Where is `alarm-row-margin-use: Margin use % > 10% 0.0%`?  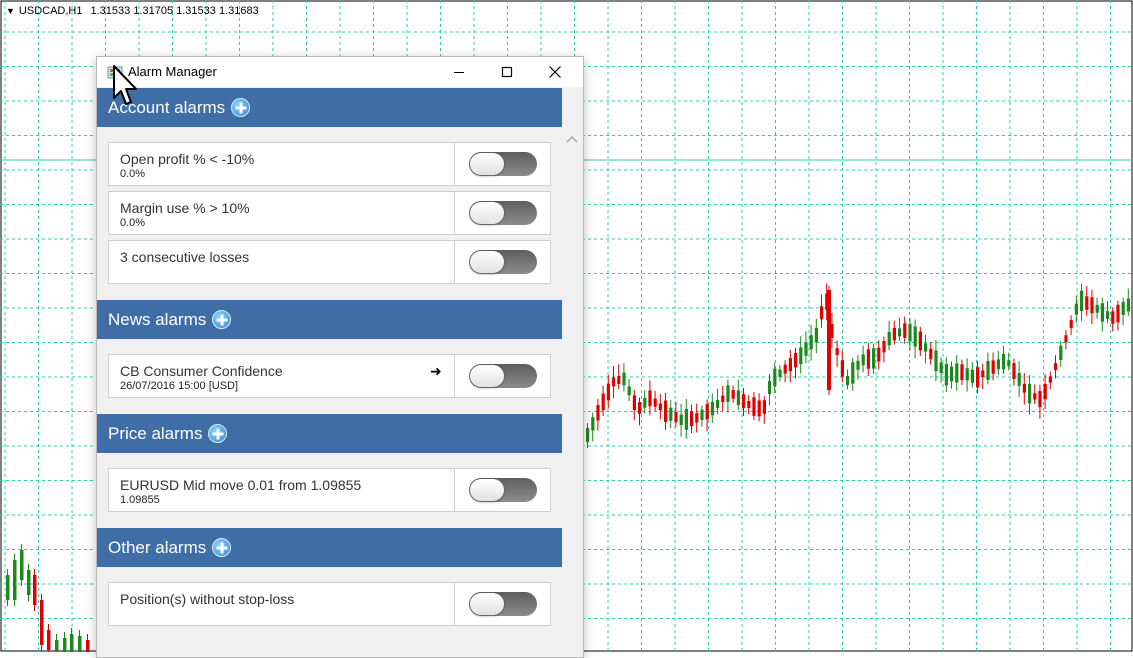 alarm-row-margin-use: Margin use % > 10% 0.0% is located at coordinates (329, 213).